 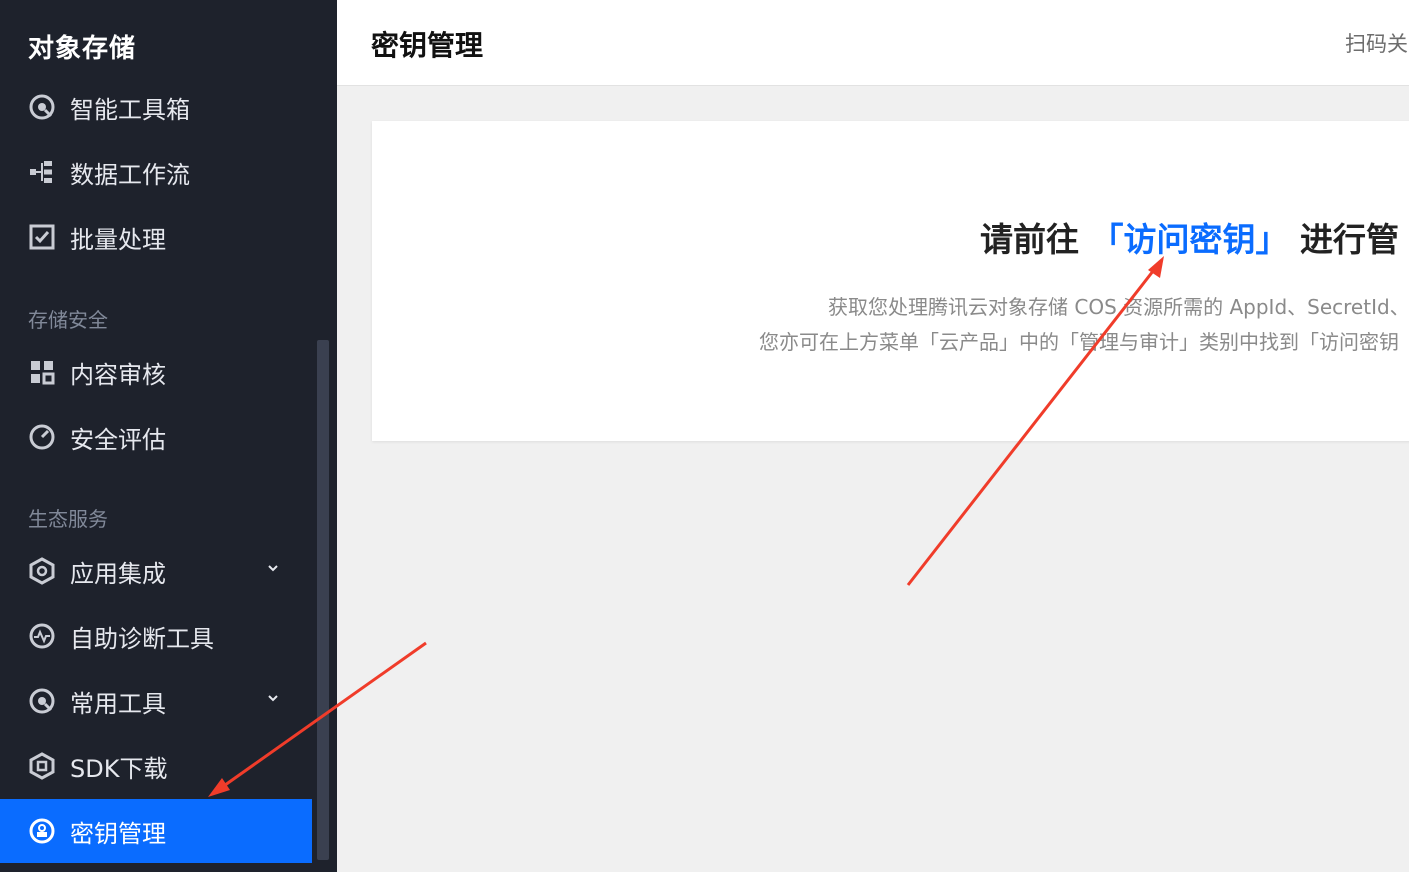 I want to click on headline-suffix: 进行管, so click(x=1349, y=239).